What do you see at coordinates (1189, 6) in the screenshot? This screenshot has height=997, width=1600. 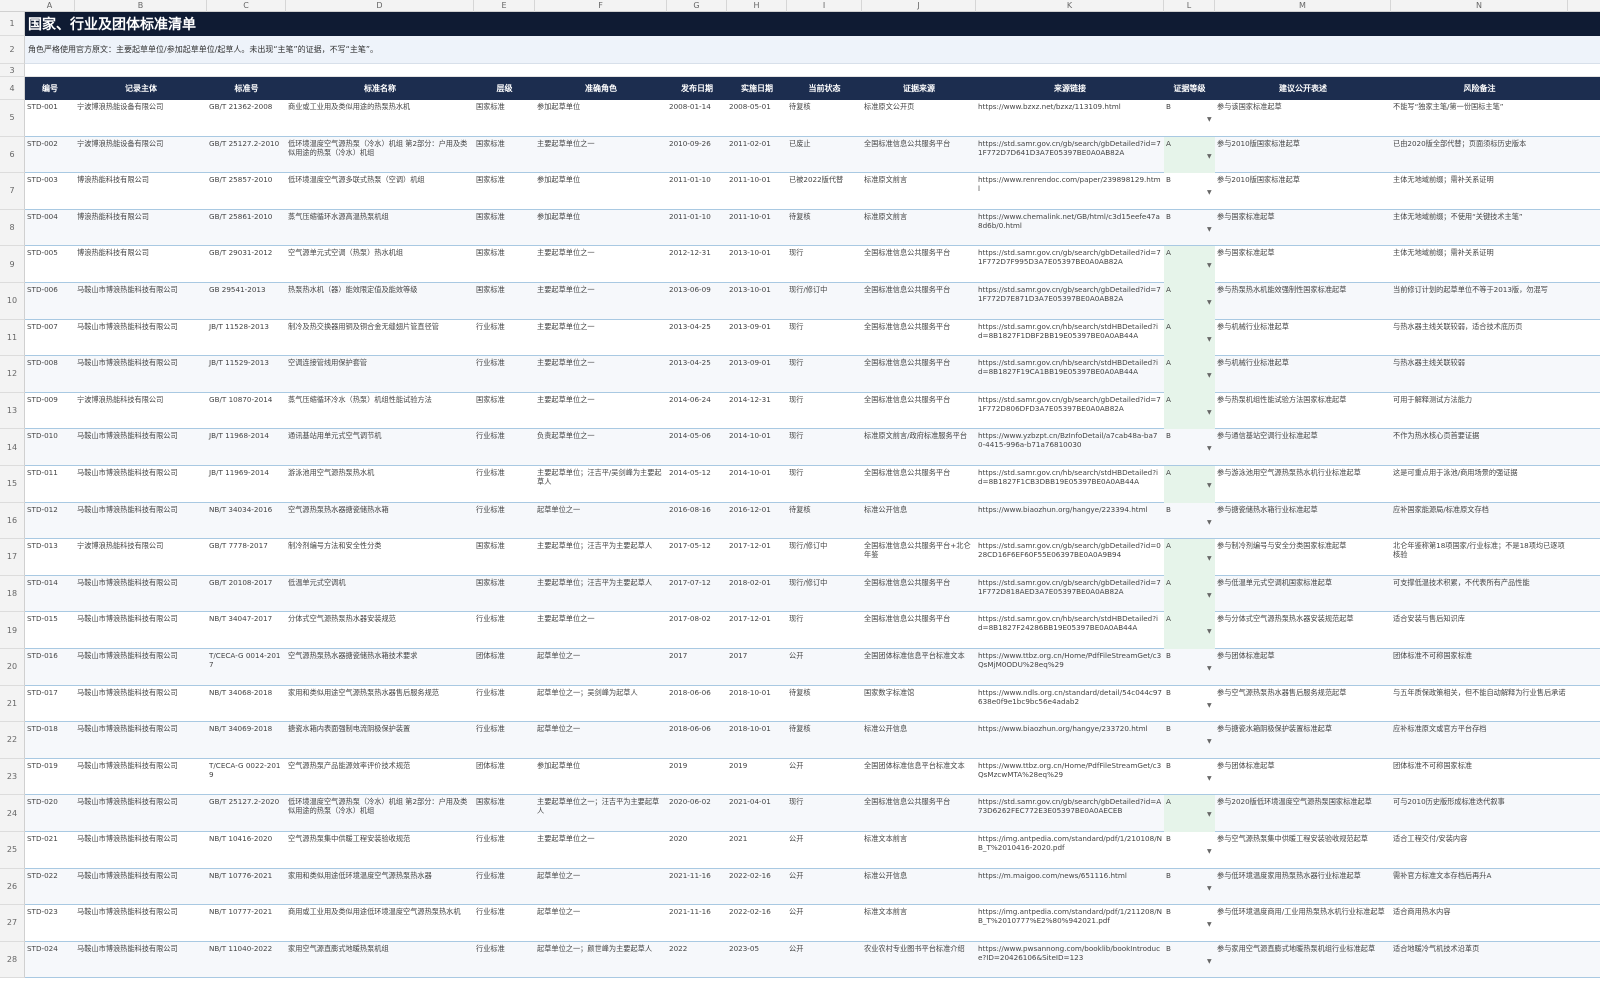 I see `column-letter: L` at bounding box center [1189, 6].